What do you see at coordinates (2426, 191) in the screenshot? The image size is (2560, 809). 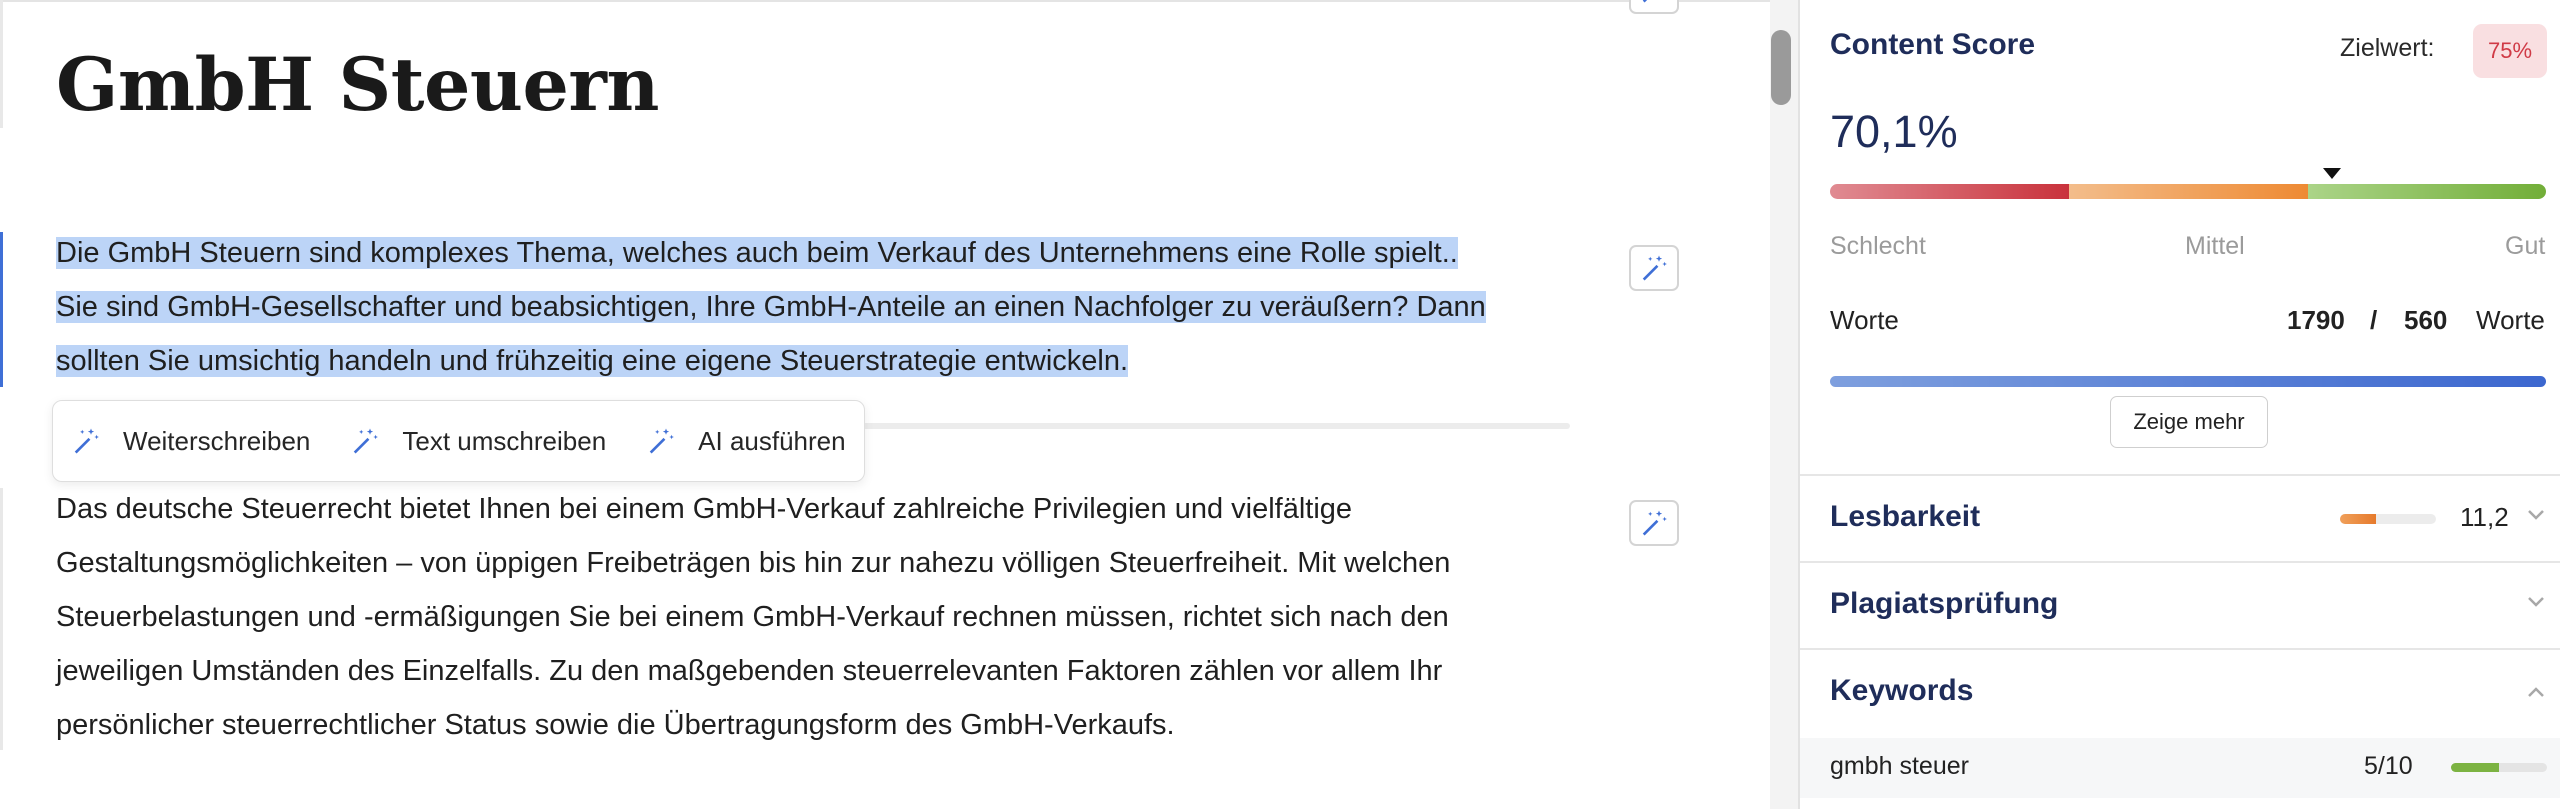 I see `gauge-segment-good` at bounding box center [2426, 191].